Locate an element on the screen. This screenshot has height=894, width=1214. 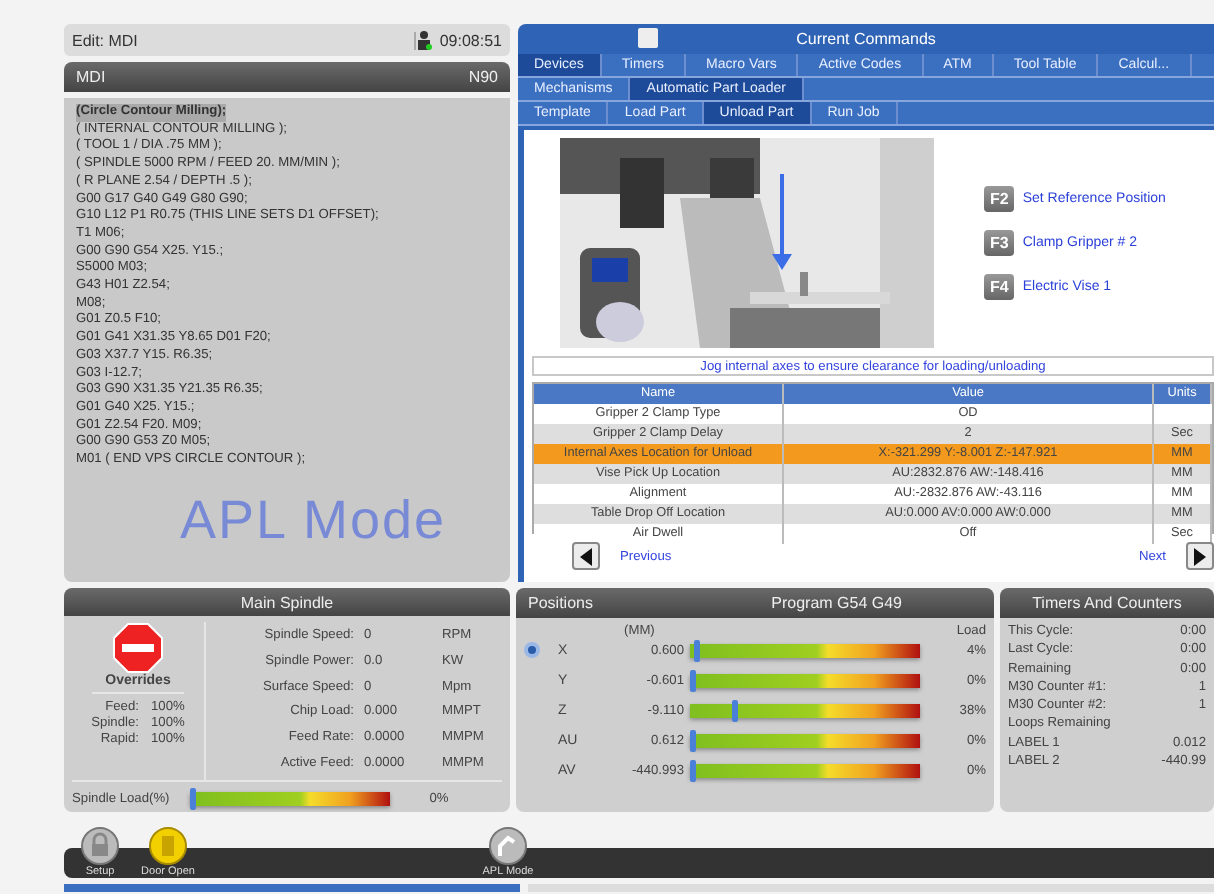
door-icon is located at coordinates (168, 846).